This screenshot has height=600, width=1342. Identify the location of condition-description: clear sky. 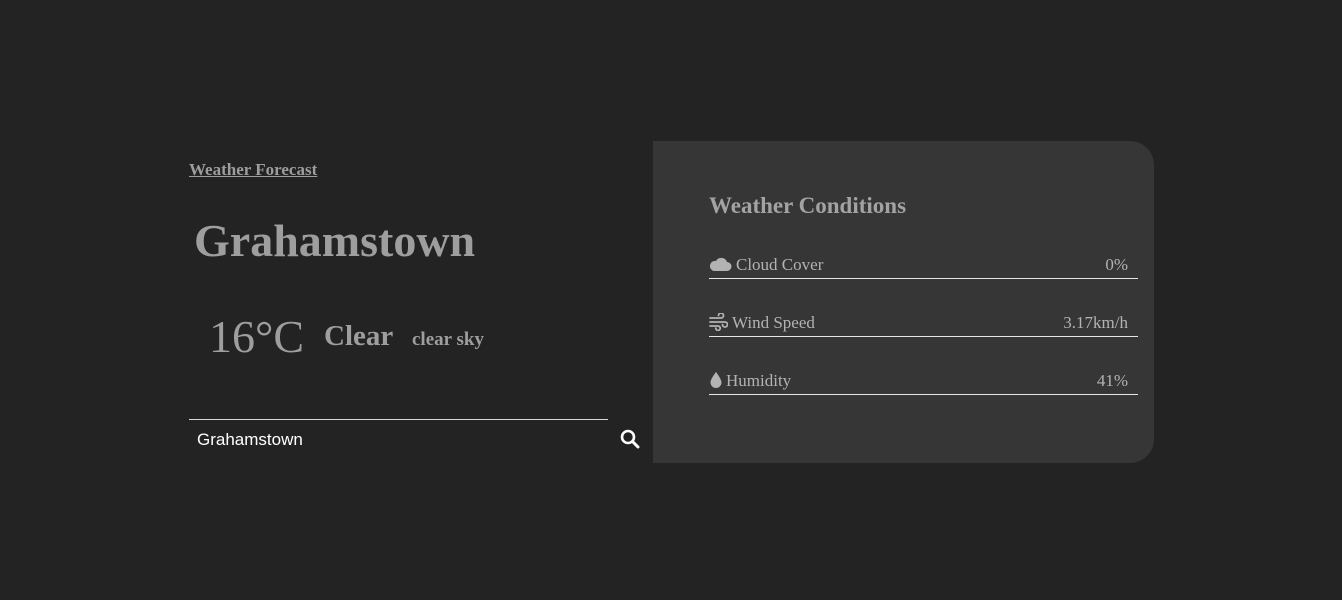
(448, 339).